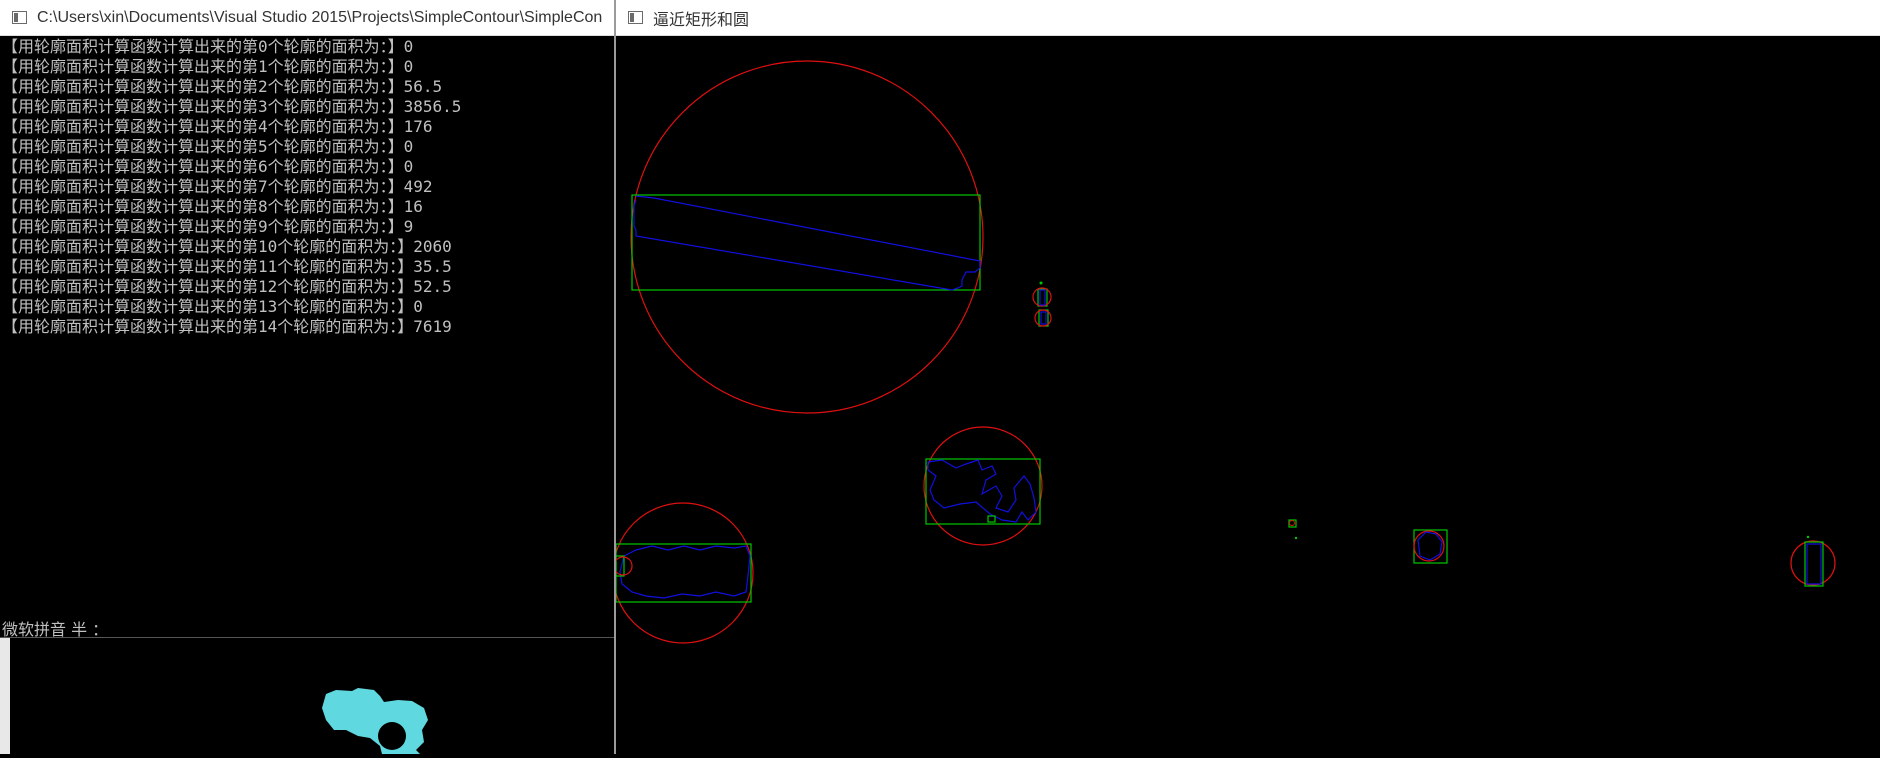 This screenshot has height=758, width=1880. What do you see at coordinates (208, 46) in the screenshot?
I see `console-line: 【用轮廓面积计算函数计算出来的第0个轮廓的面积为：】0` at bounding box center [208, 46].